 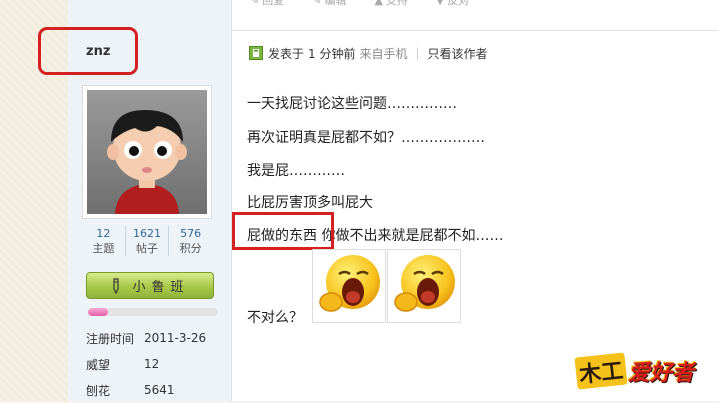 What do you see at coordinates (335, 3) in the screenshot?
I see `edit-label: 编辑` at bounding box center [335, 3].